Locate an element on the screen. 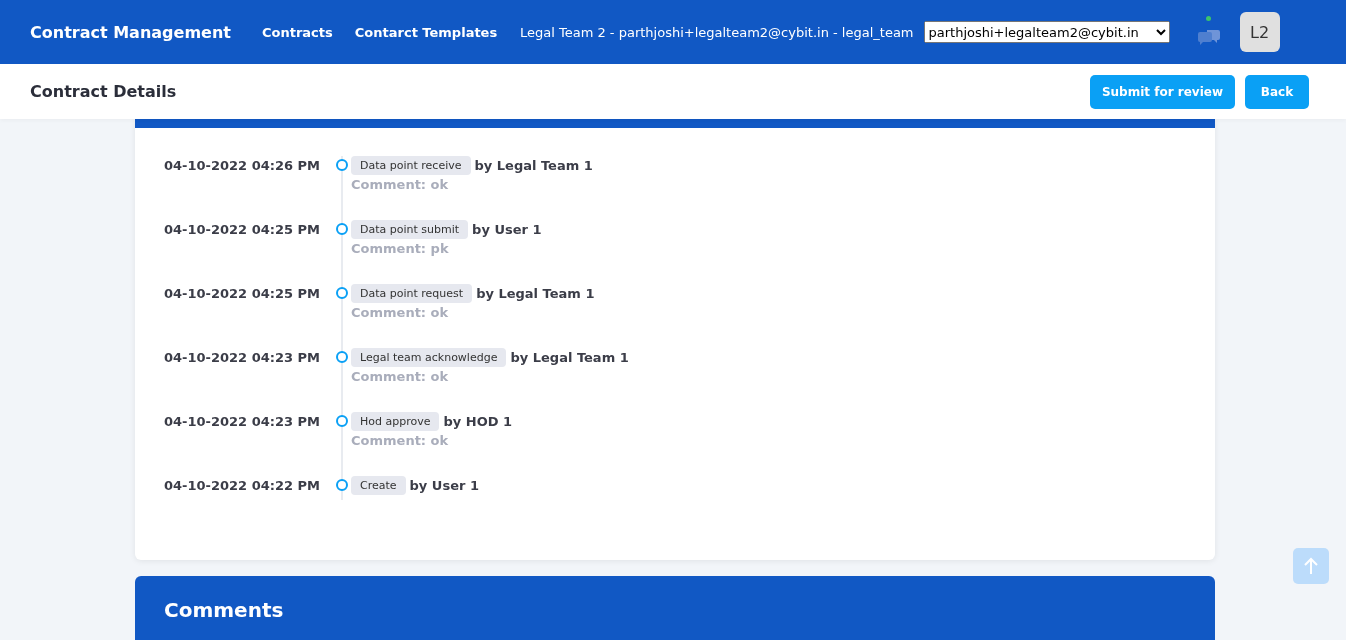  user-select: parthjoshi+legalteam2@cybit.in is located at coordinates (1046, 32).